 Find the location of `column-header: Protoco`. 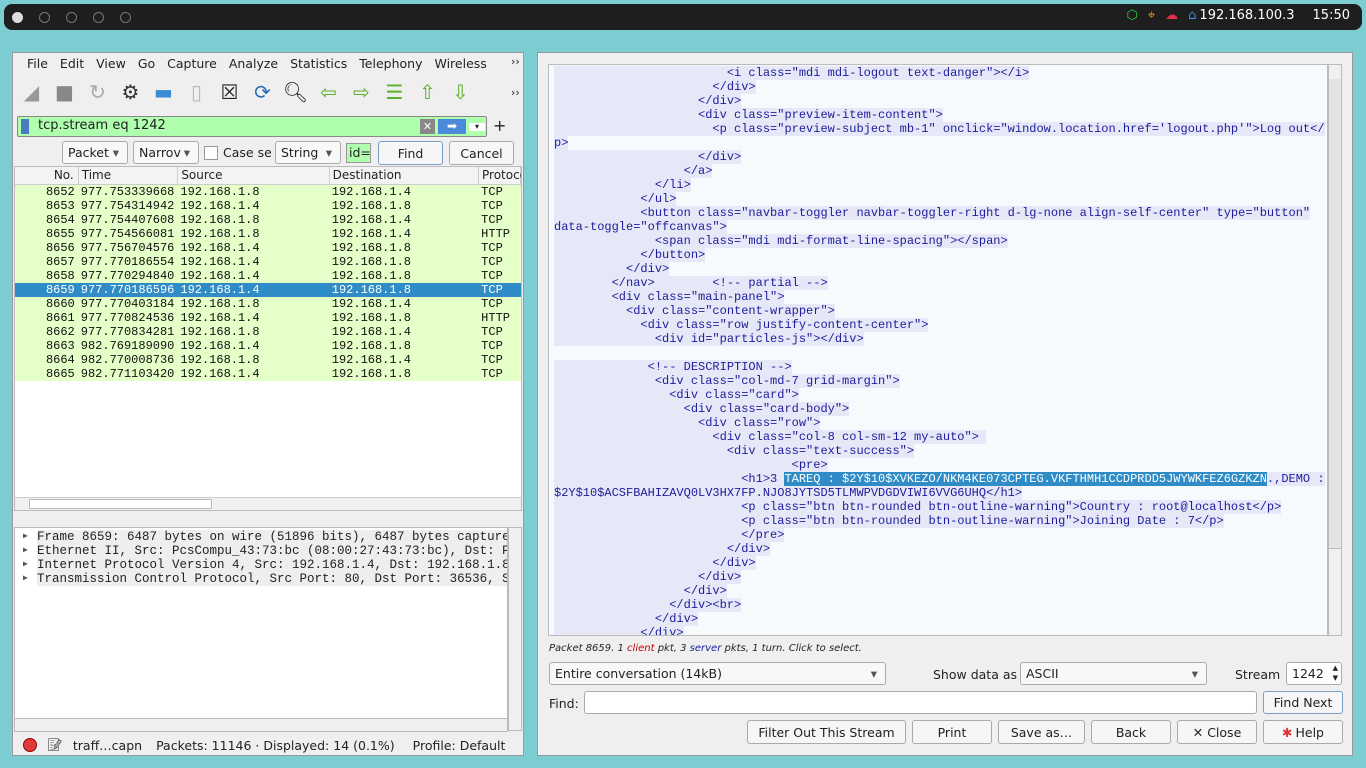

column-header: Protoco is located at coordinates (500, 175).